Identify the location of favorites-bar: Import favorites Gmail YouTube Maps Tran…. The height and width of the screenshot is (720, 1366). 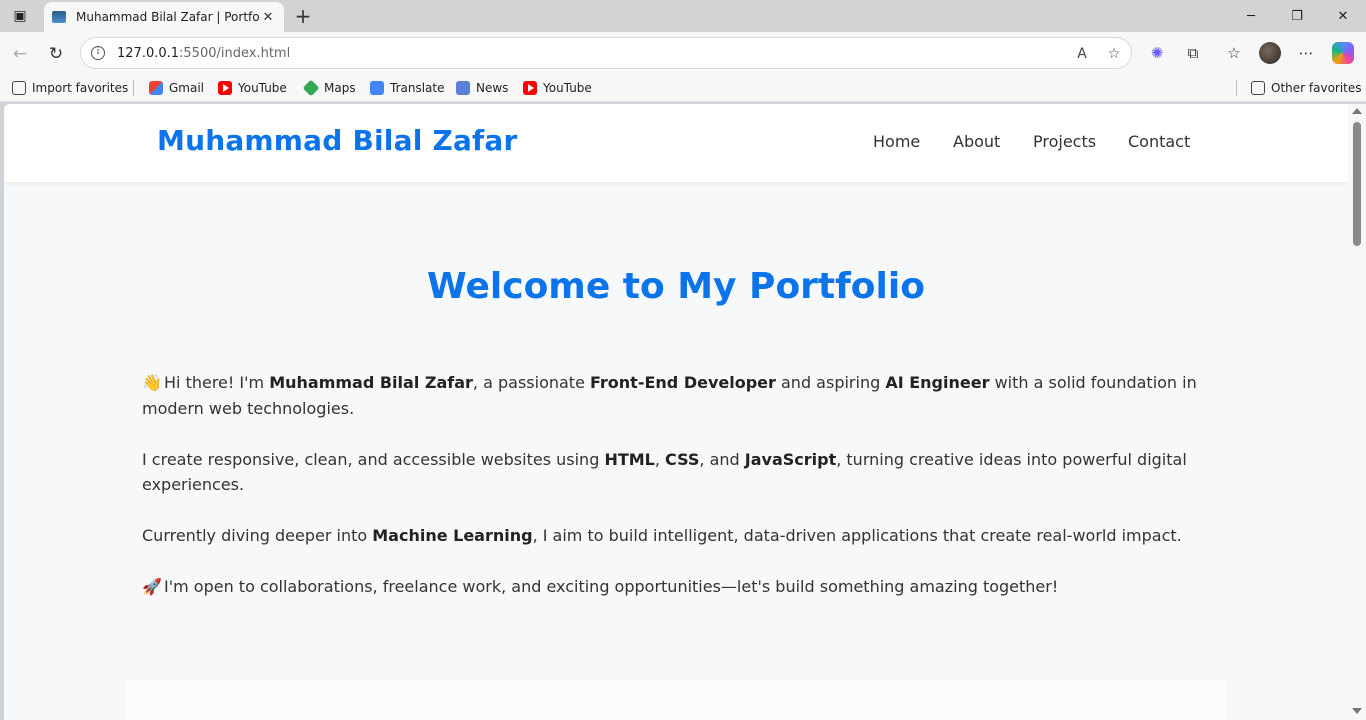
(683, 88).